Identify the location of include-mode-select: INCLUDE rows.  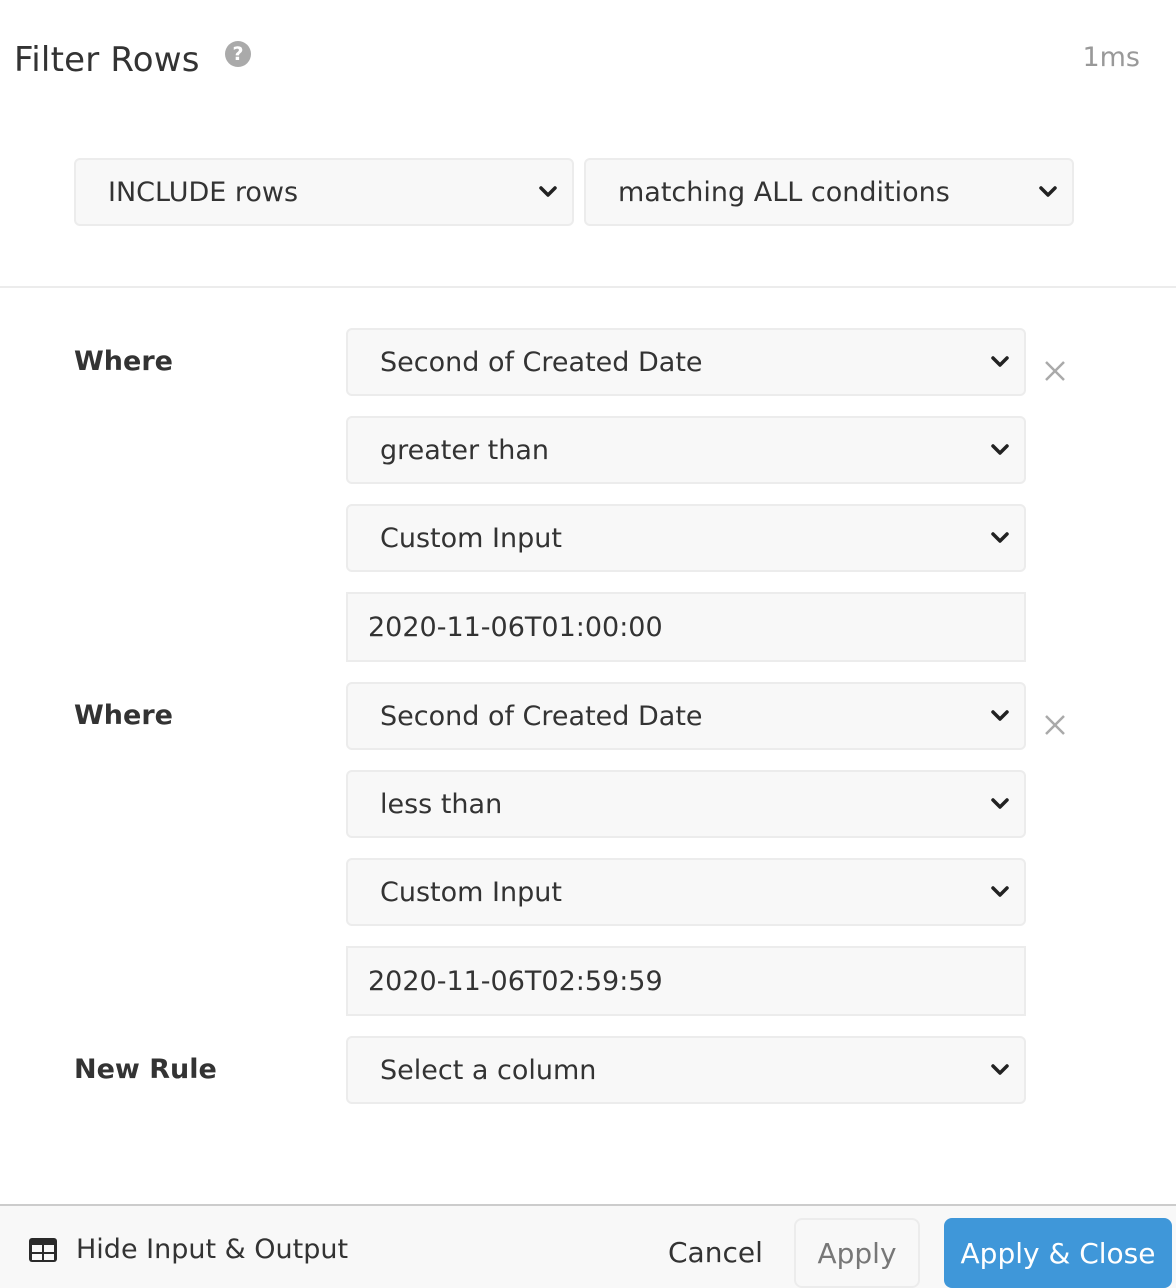
(324, 192).